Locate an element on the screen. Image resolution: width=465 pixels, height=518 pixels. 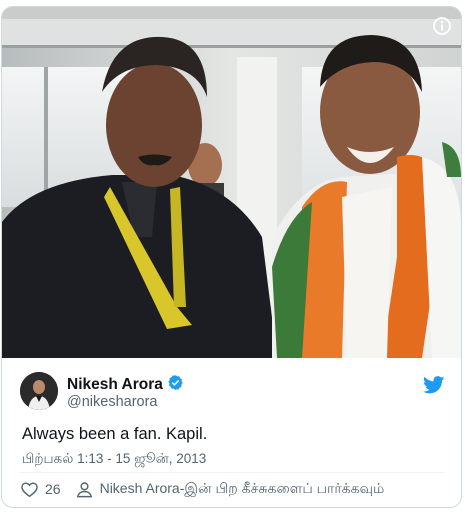
info-icon is located at coordinates (442, 26).